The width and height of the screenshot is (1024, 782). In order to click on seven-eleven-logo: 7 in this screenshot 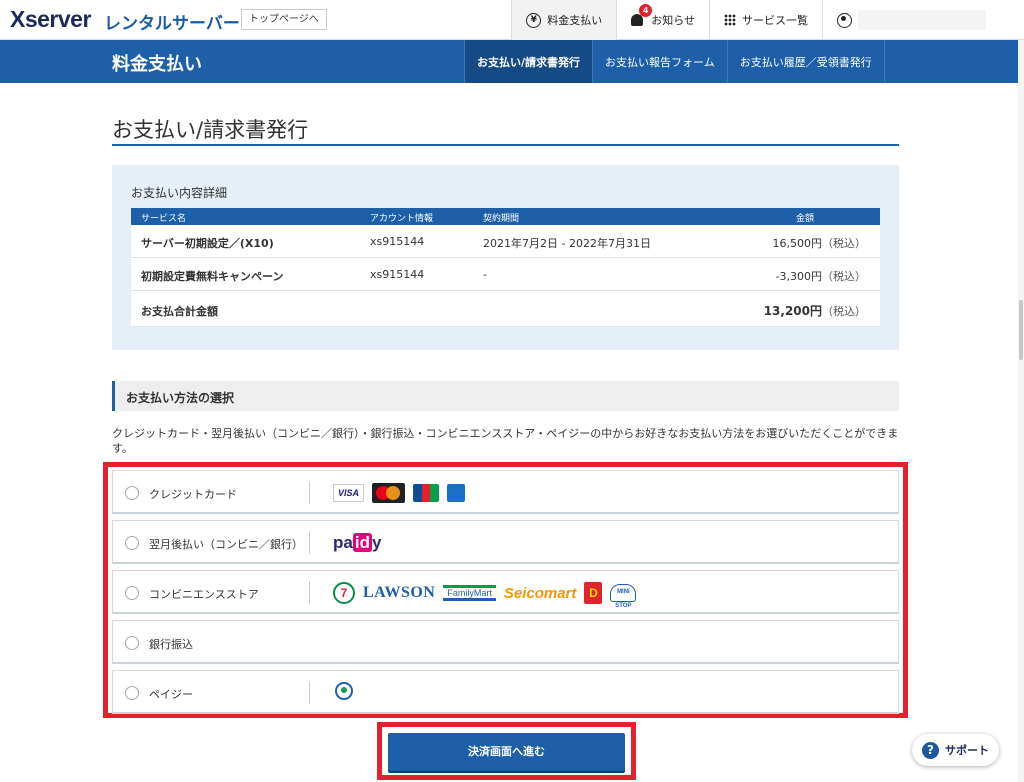, I will do `click(344, 593)`.